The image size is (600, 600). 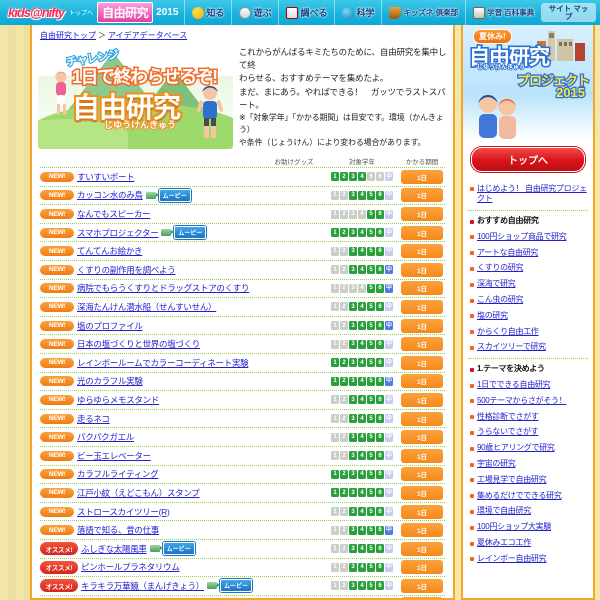 I want to click on breadcrumb-home: 自由研究トップ, so click(x=68, y=35).